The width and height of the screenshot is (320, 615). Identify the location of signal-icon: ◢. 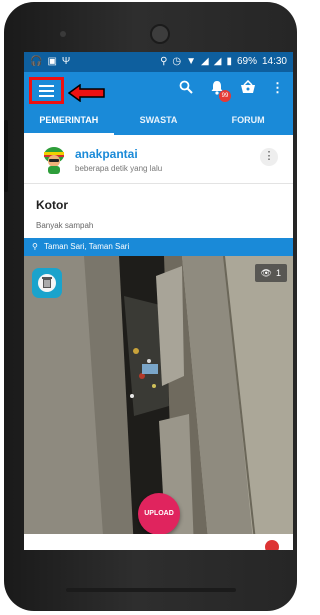
(205, 61).